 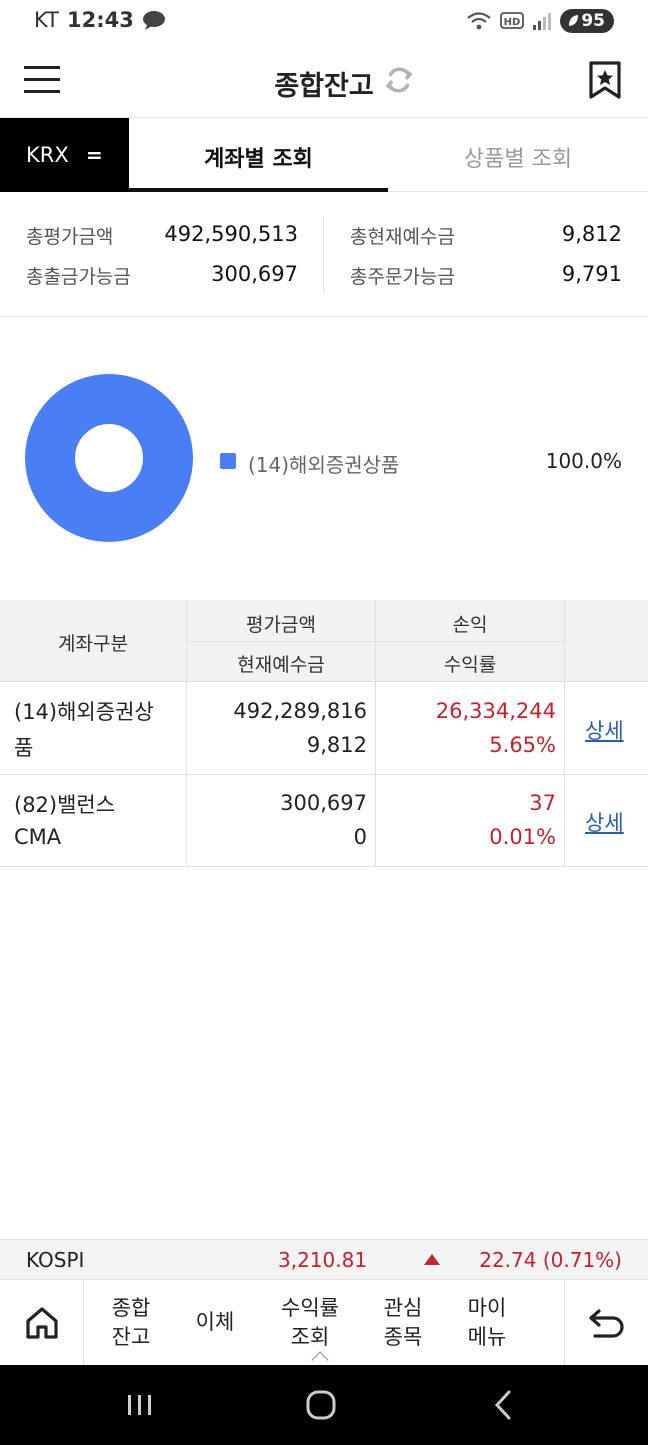 What do you see at coordinates (403, 1337) in the screenshot?
I see `nav-label: 종목` at bounding box center [403, 1337].